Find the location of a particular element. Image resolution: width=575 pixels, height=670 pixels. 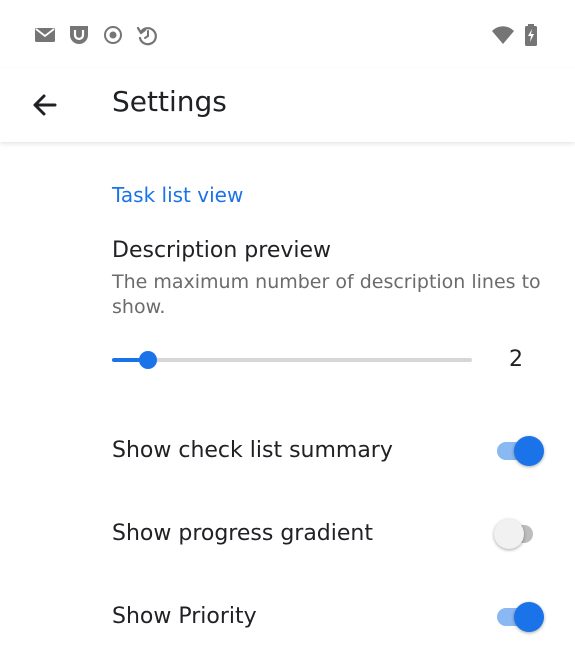

wifi-icon is located at coordinates (503, 35).